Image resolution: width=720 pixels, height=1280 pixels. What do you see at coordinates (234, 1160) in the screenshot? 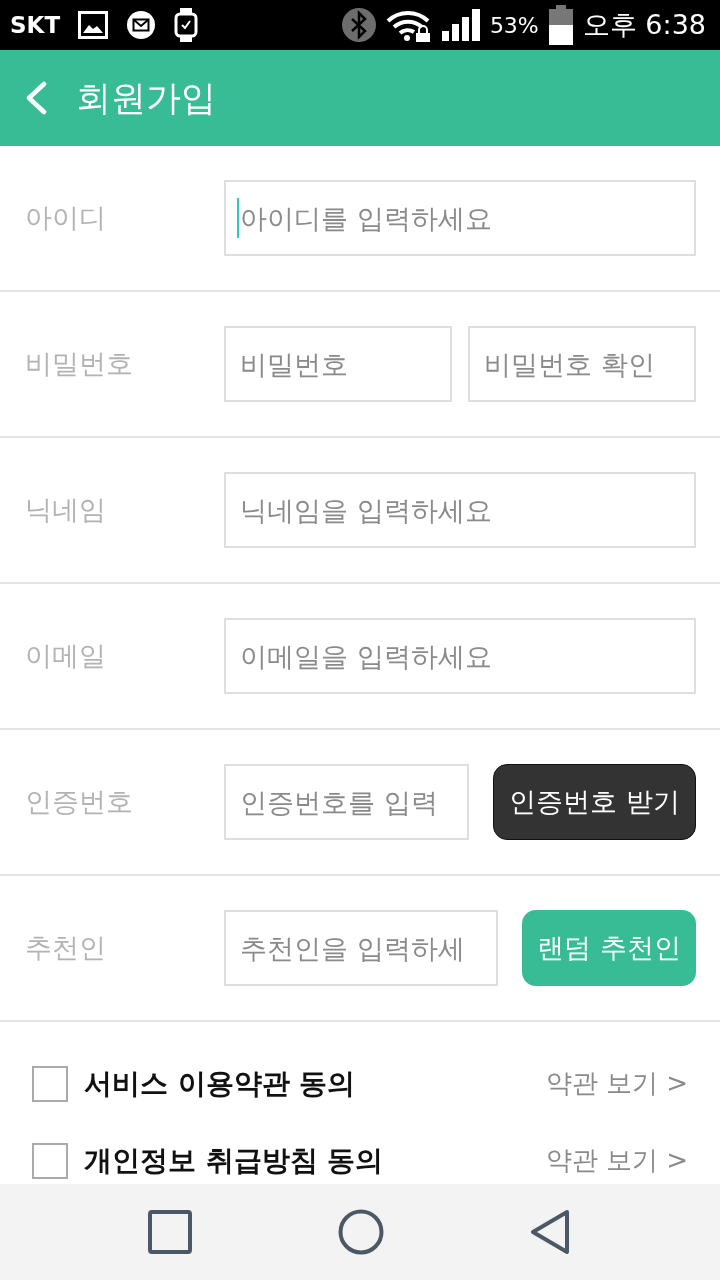
I see `agreement-label: 개인정보 취급방침 동의` at bounding box center [234, 1160].